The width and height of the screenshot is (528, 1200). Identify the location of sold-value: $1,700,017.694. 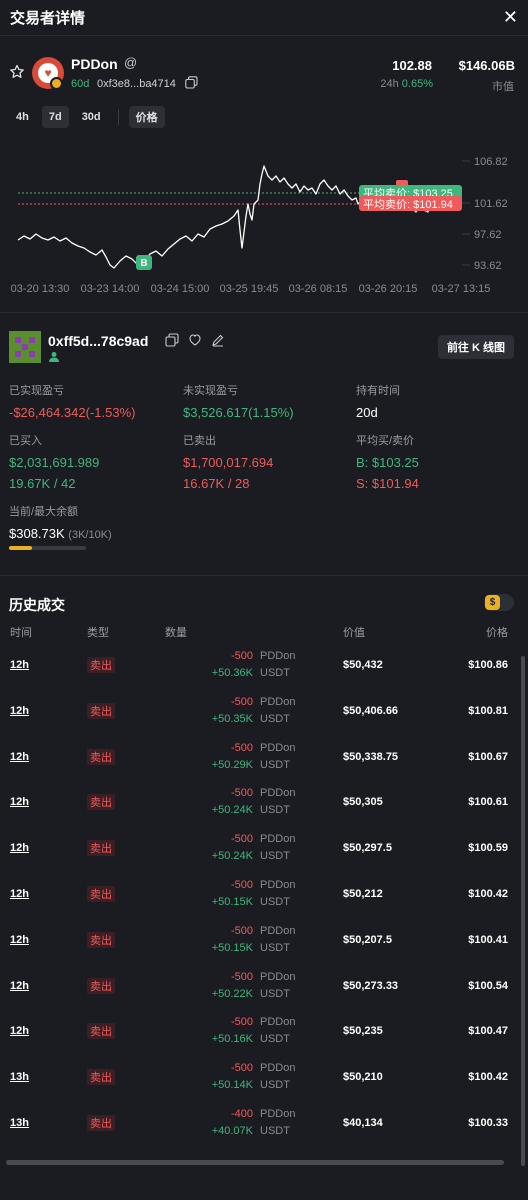
(228, 462).